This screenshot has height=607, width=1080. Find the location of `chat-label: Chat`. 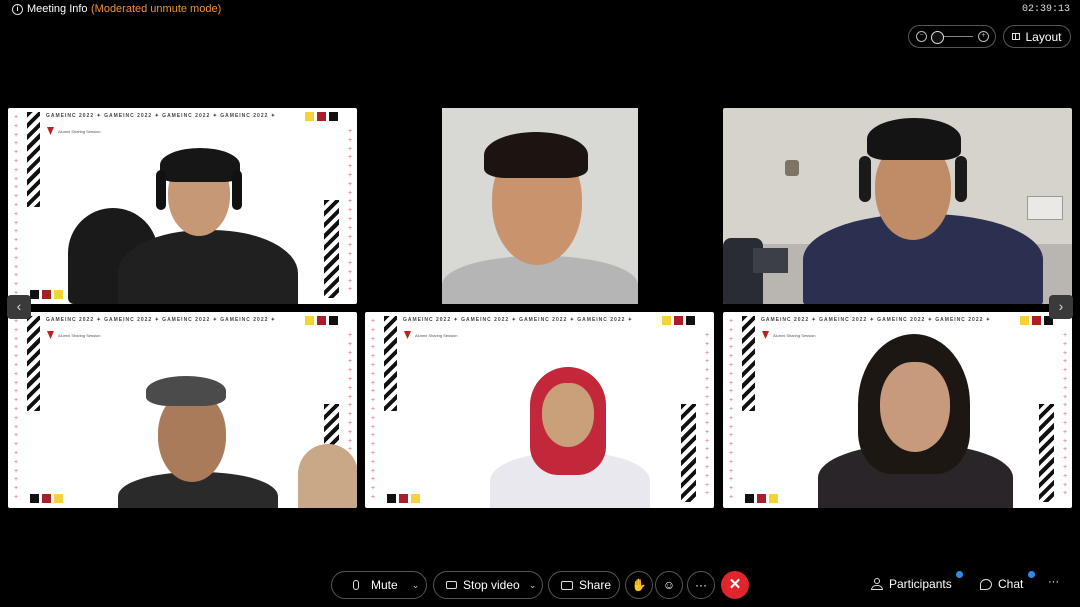

chat-label: Chat is located at coordinates (1011, 584).